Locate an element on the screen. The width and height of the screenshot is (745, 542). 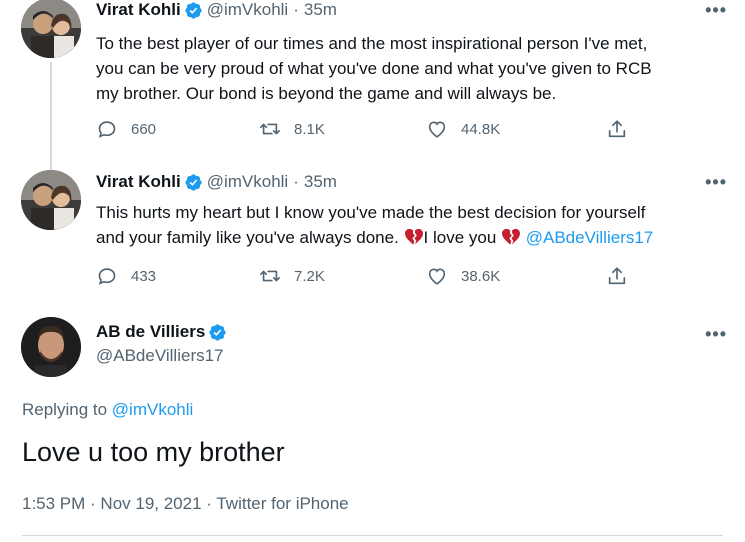
avatar-ab-de-villiers is located at coordinates (51, 347).